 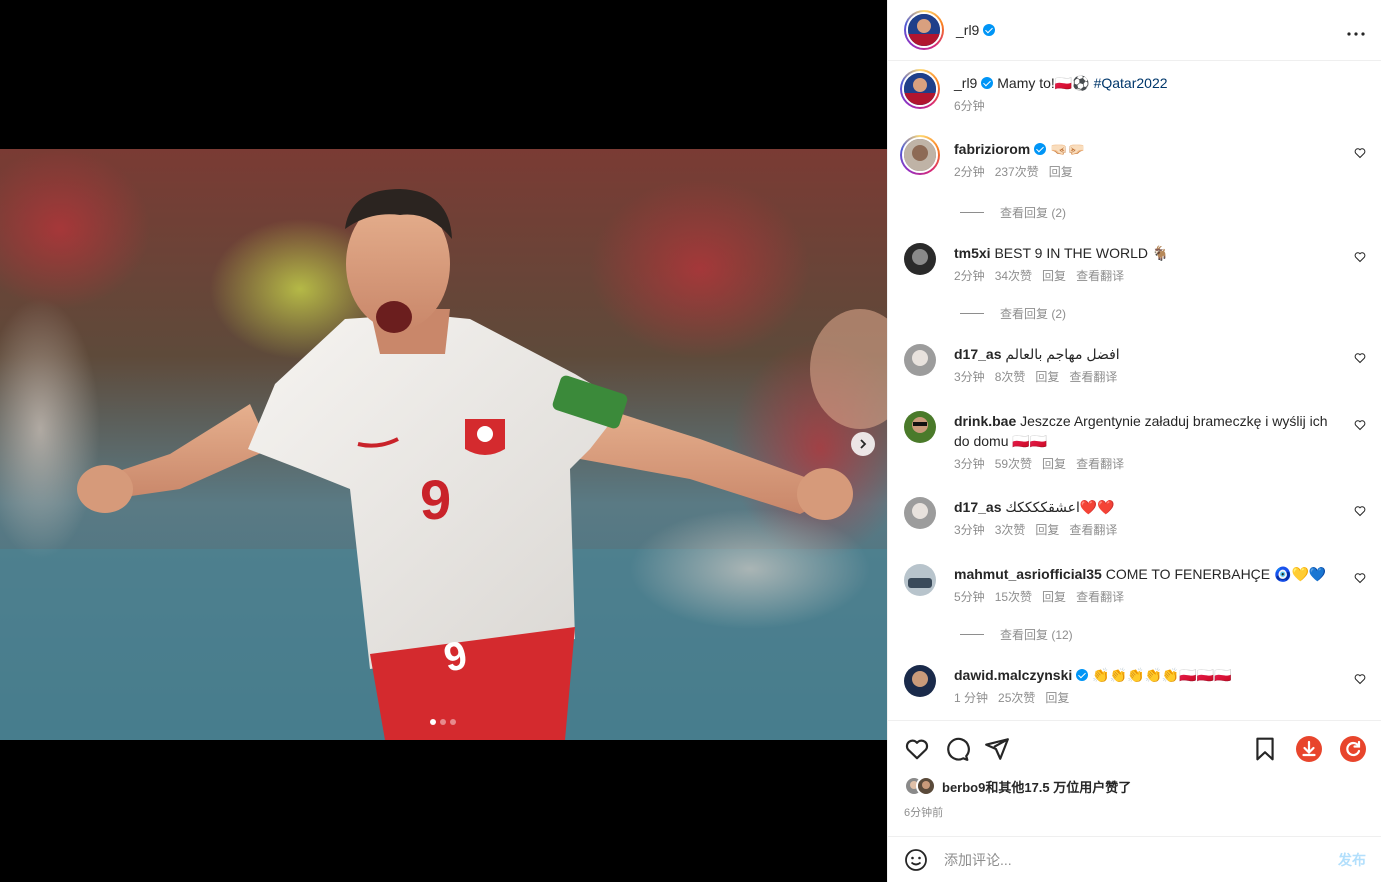 What do you see at coordinates (1133, 157) in the screenshot?
I see `comment-item: fabriziorom 🤜🏻🤛🏻 2分钟 237次赞 回复` at bounding box center [1133, 157].